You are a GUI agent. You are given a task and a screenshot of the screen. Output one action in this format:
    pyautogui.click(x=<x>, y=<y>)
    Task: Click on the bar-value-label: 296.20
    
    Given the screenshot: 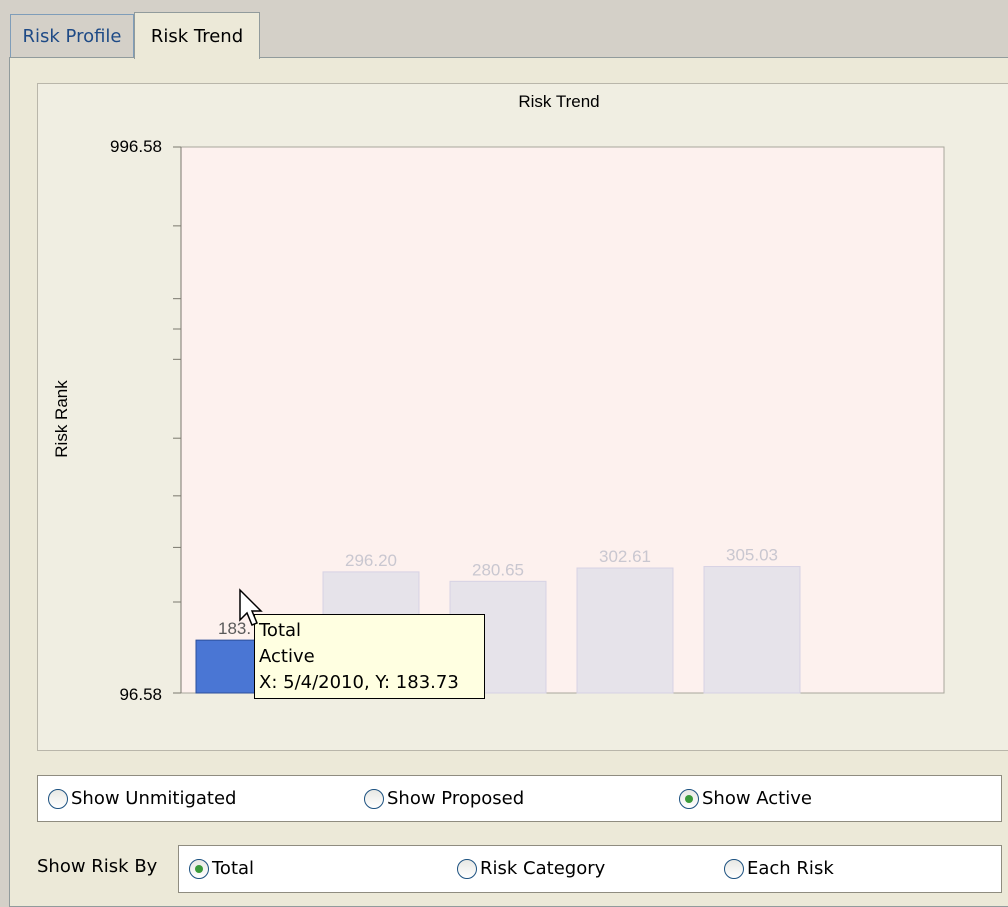 What is the action you would take?
    pyautogui.click(x=371, y=560)
    